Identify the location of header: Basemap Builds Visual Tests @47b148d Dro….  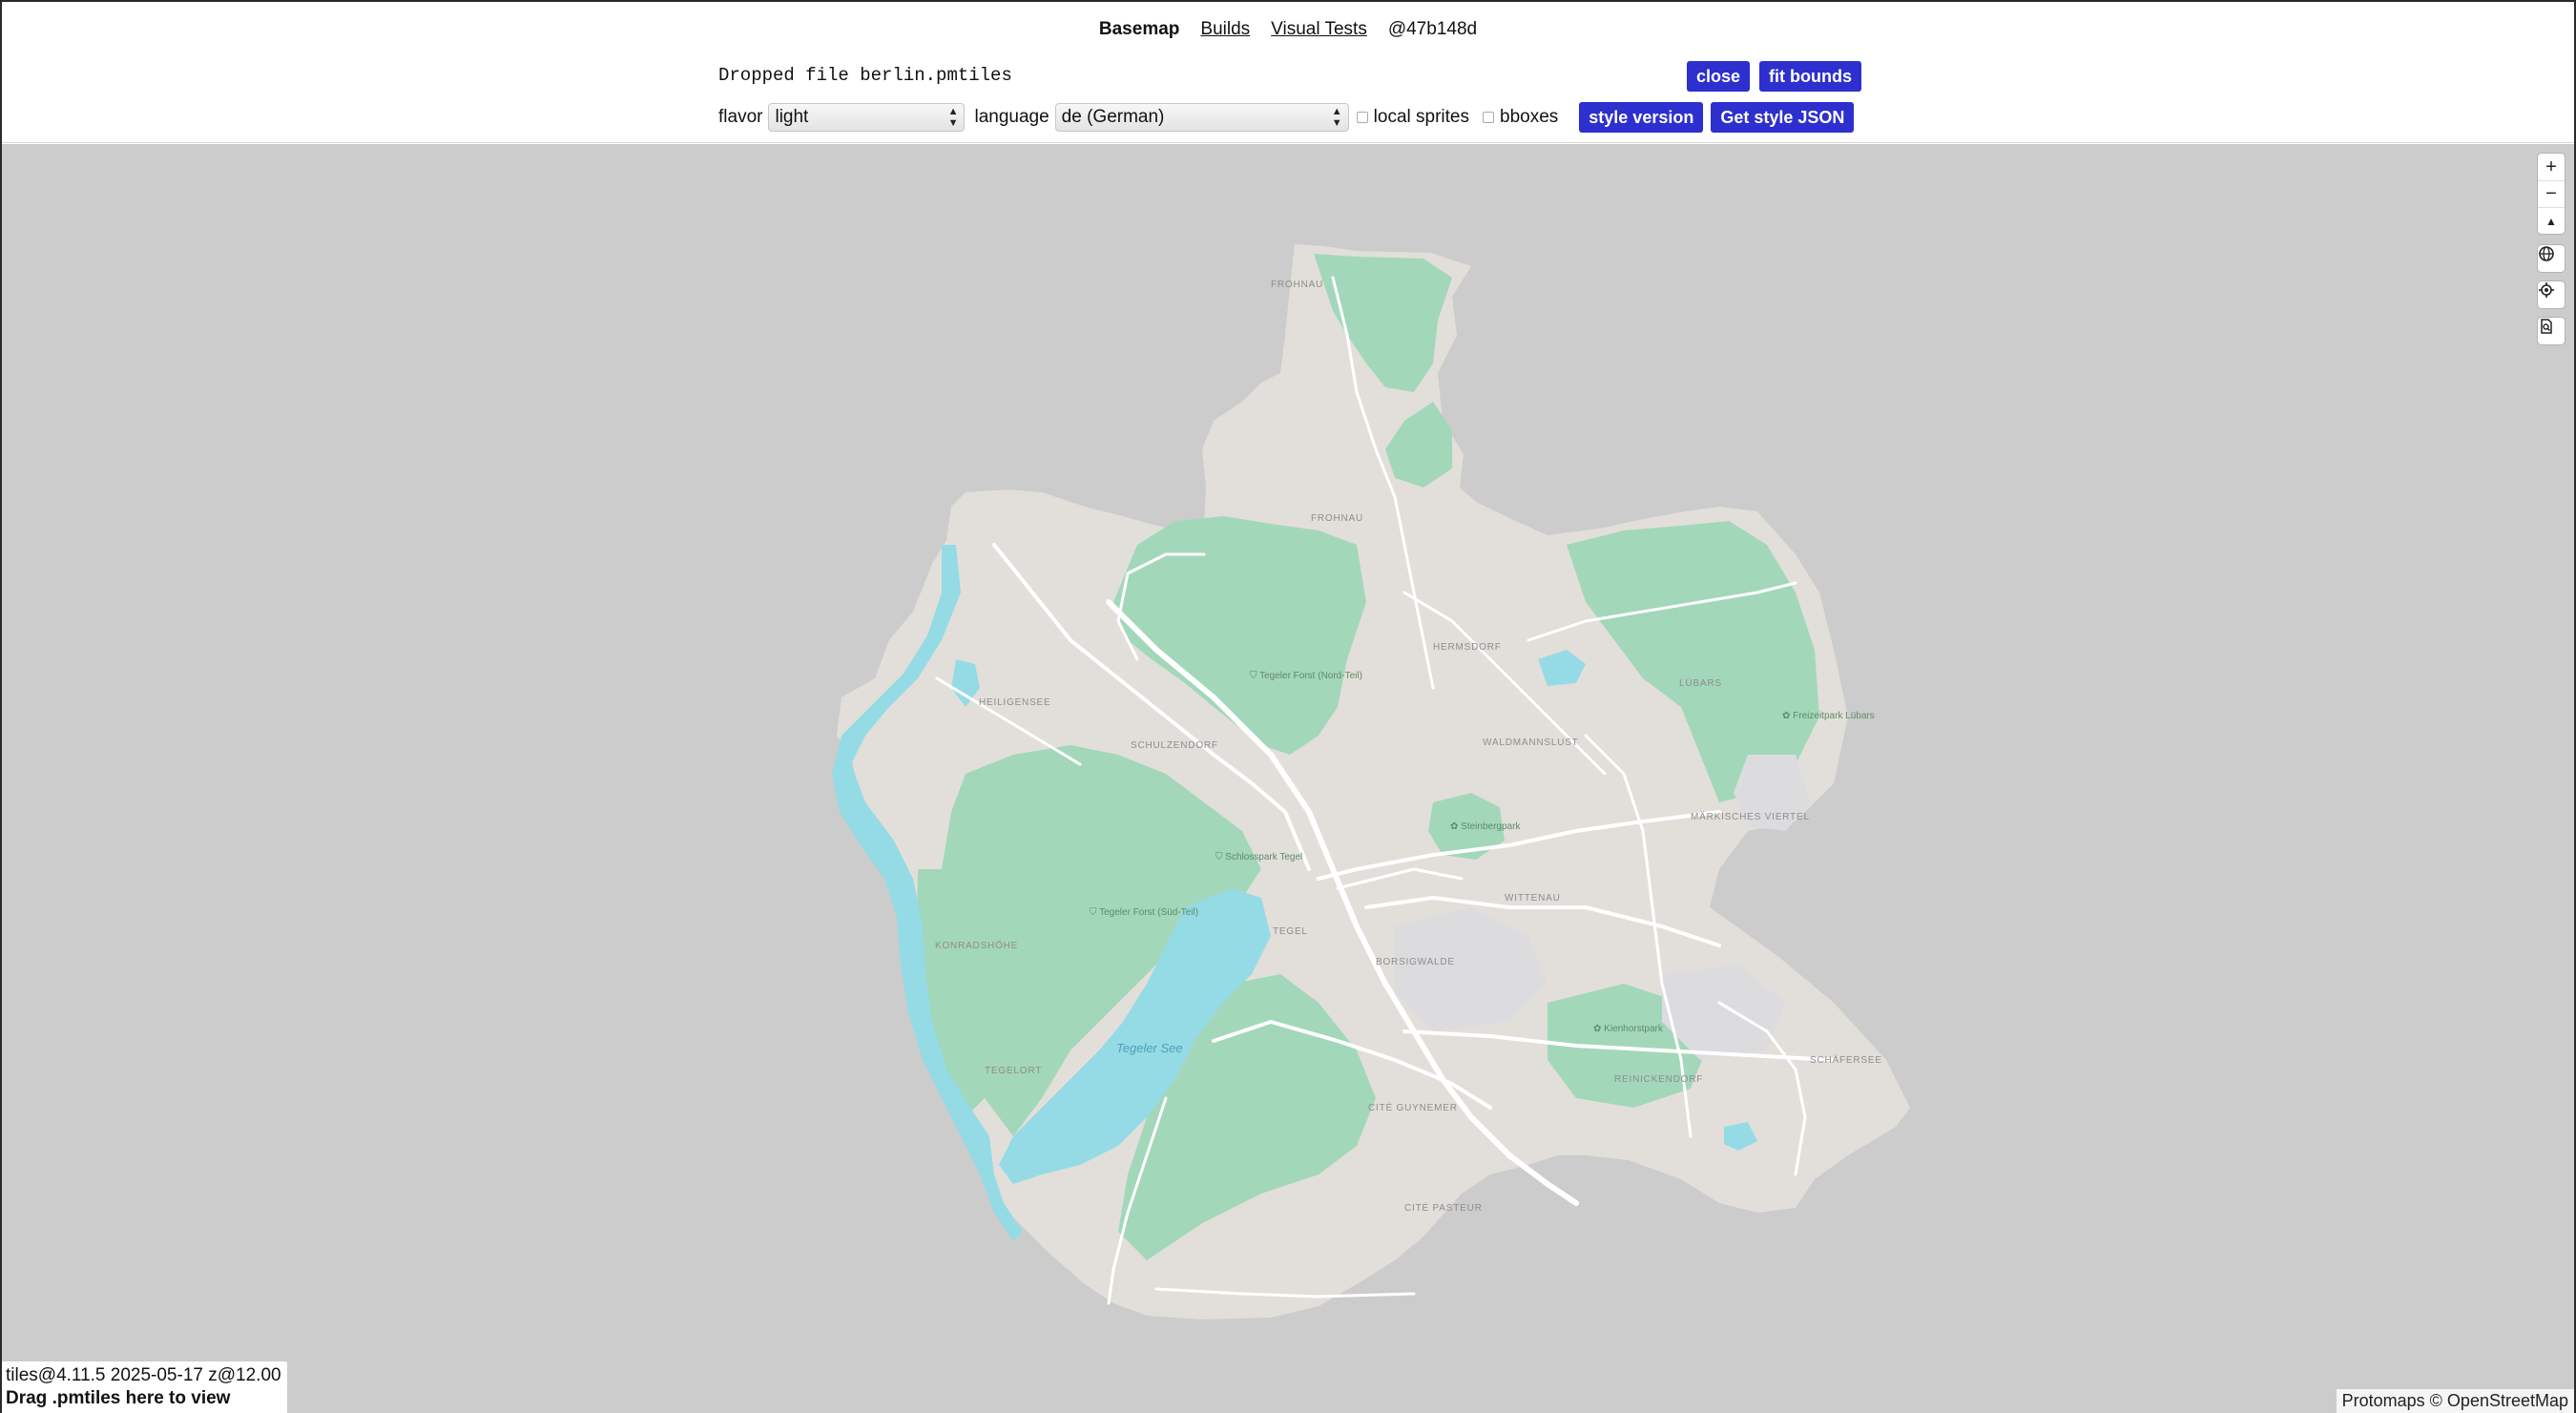
(1288, 72).